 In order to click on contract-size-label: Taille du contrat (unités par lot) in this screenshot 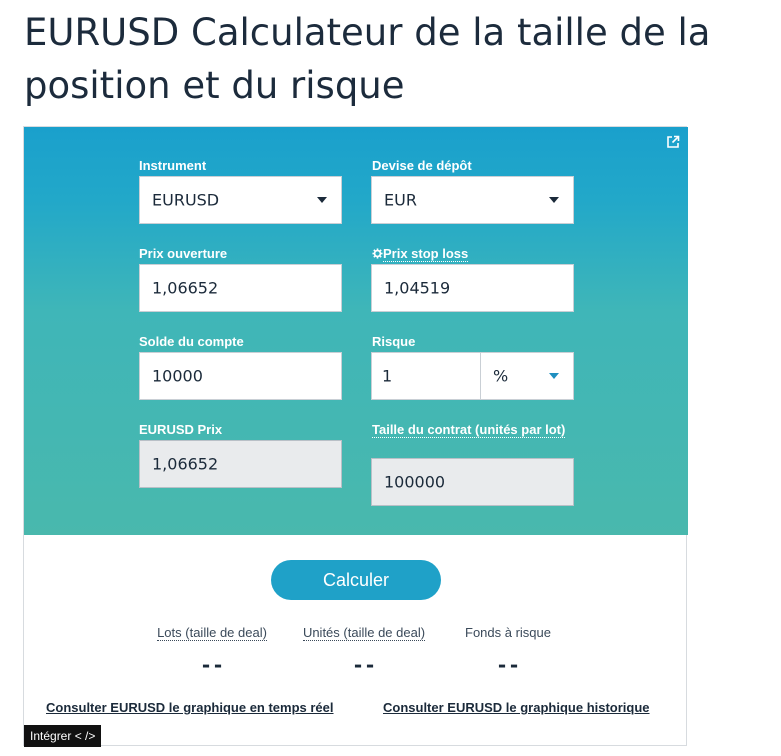, I will do `click(472, 430)`.